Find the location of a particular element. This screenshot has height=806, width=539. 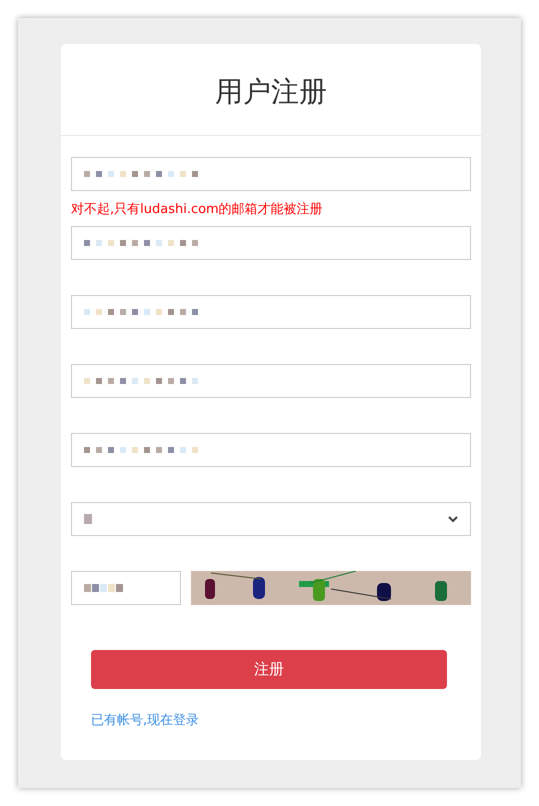

error-message: 对不起,只有ludashi.com的邮箱才能被注册 is located at coordinates (197, 209).